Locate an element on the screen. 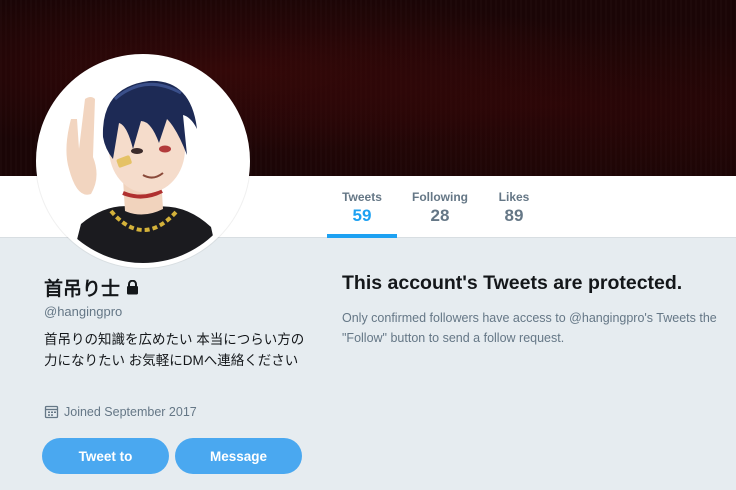 The width and height of the screenshot is (736, 490). following-stat: Following 28 is located at coordinates (440, 208).